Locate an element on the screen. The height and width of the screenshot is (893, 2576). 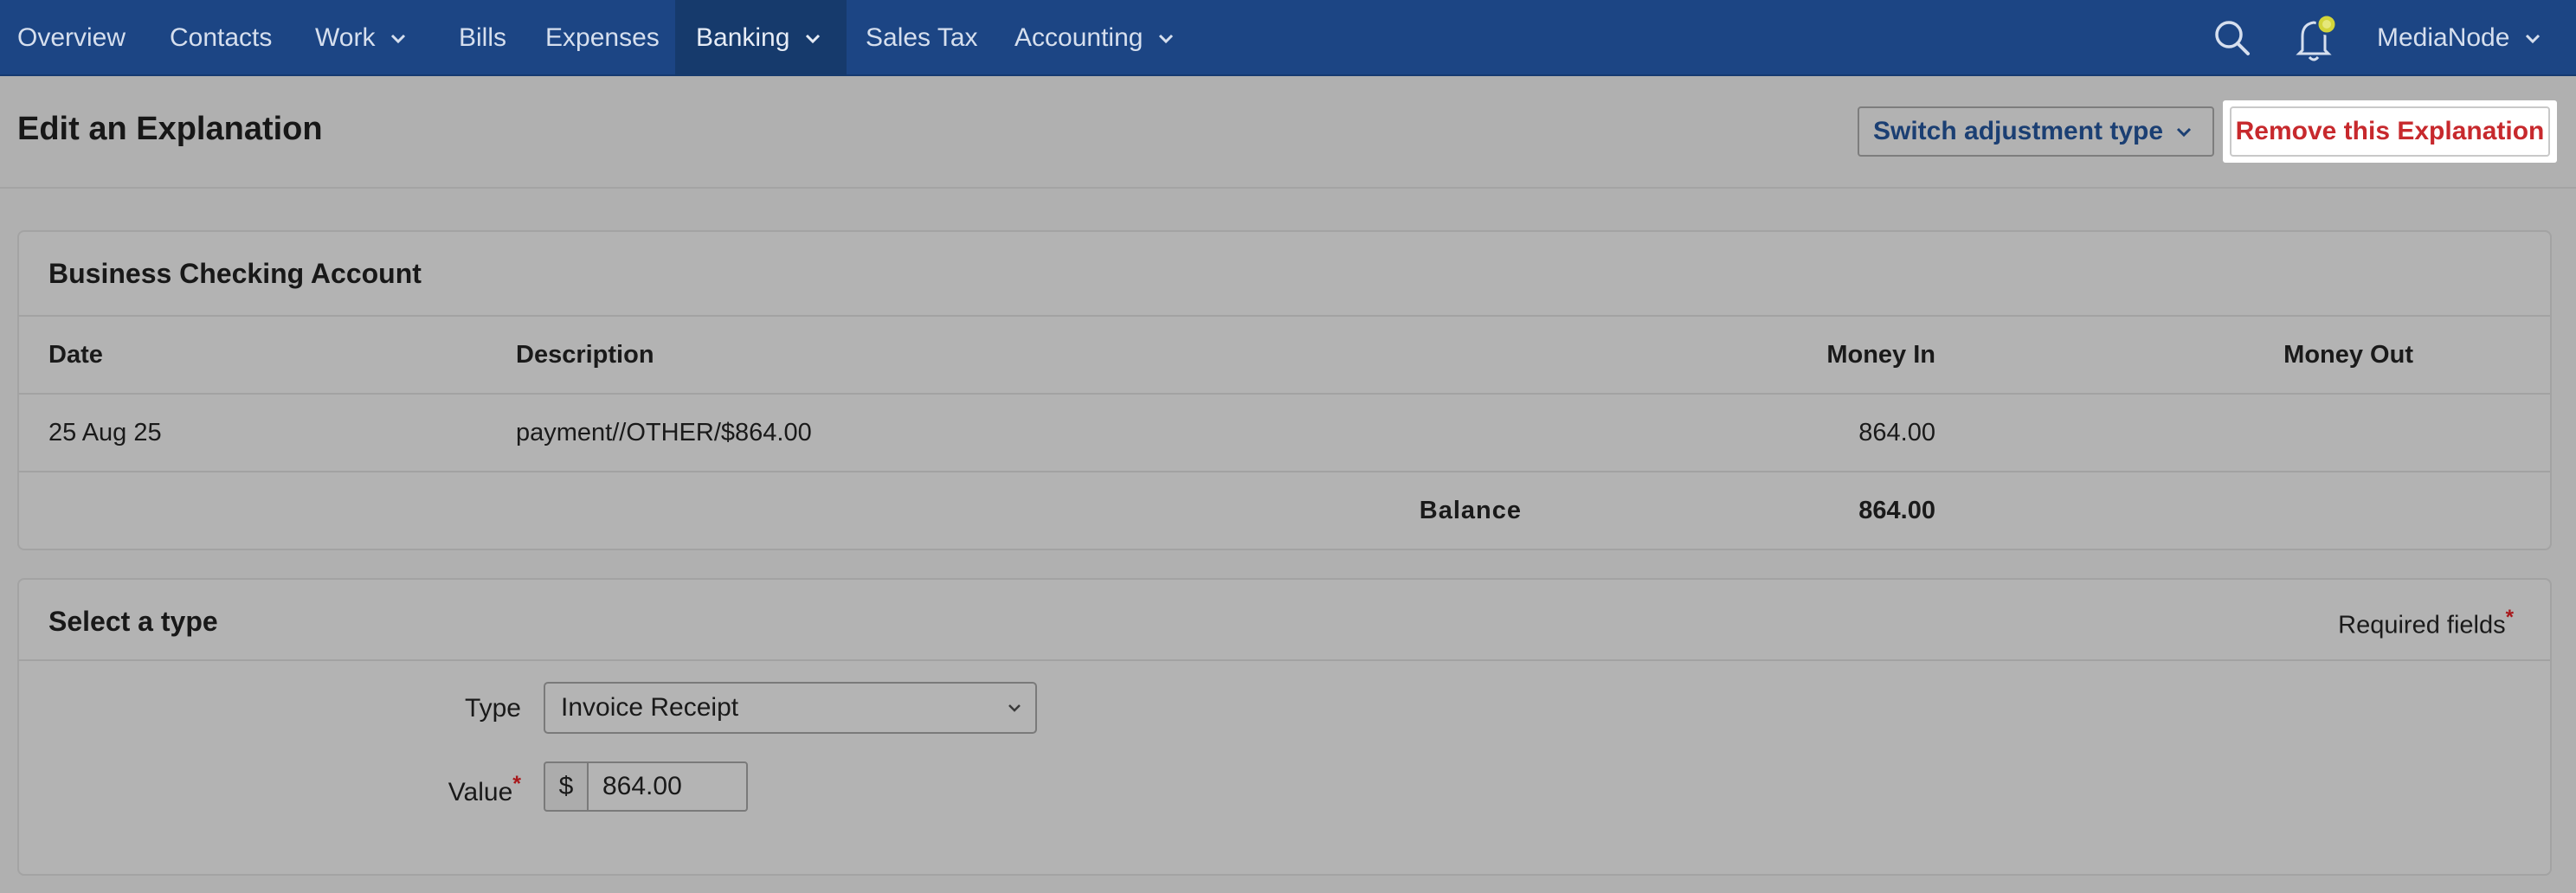
nav-item-label: Expenses is located at coordinates (602, 37).